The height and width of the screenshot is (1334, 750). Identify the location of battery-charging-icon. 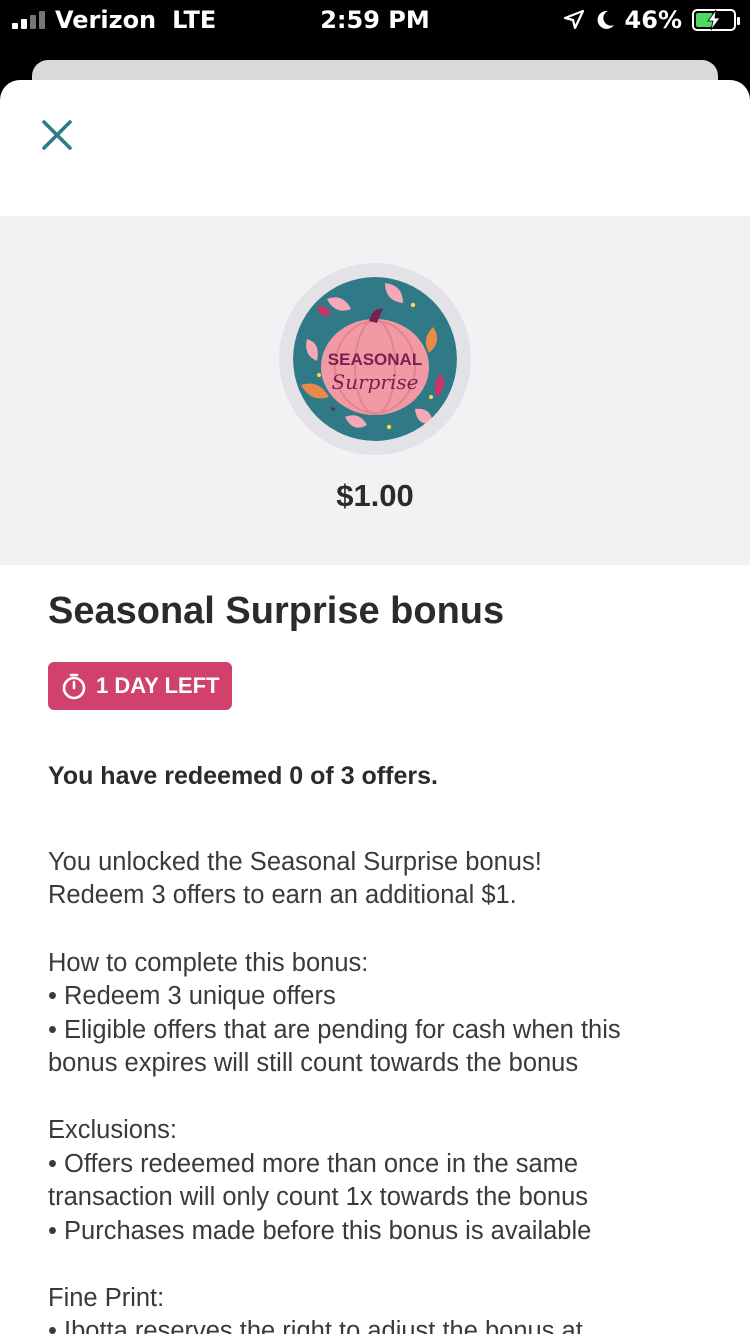
(716, 20).